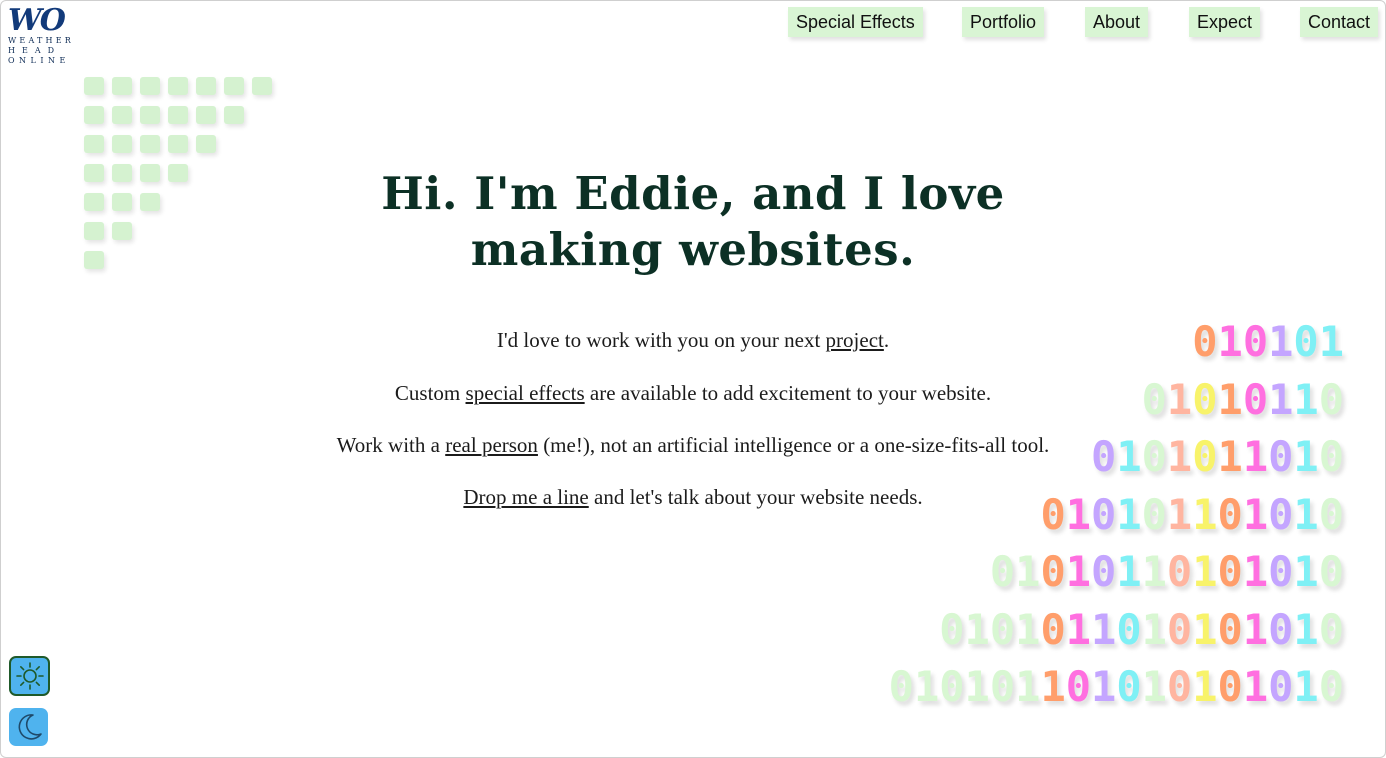 This screenshot has width=1386, height=758. I want to click on nav-expect: Expect, so click(1225, 22).